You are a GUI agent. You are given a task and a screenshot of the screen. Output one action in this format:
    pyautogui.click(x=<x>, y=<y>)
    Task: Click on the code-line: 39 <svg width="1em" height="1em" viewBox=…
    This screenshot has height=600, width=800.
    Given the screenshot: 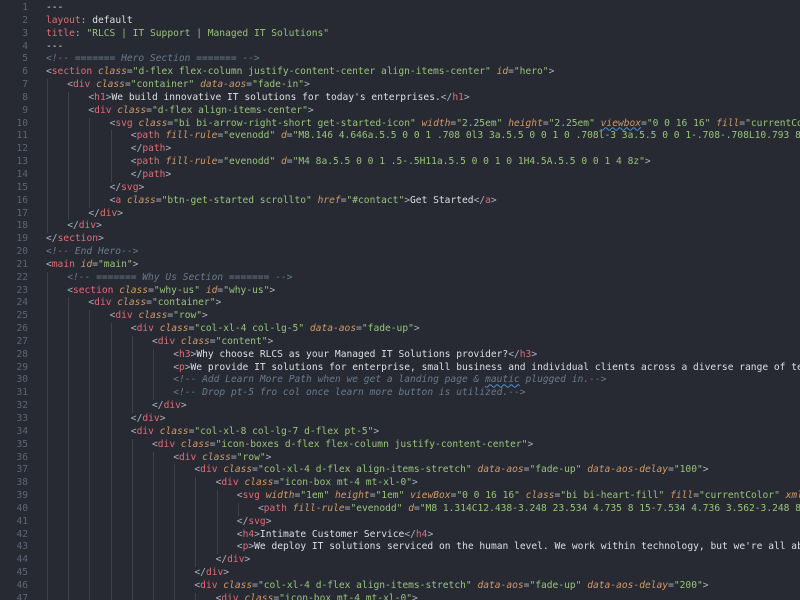 What is the action you would take?
    pyautogui.click(x=400, y=496)
    